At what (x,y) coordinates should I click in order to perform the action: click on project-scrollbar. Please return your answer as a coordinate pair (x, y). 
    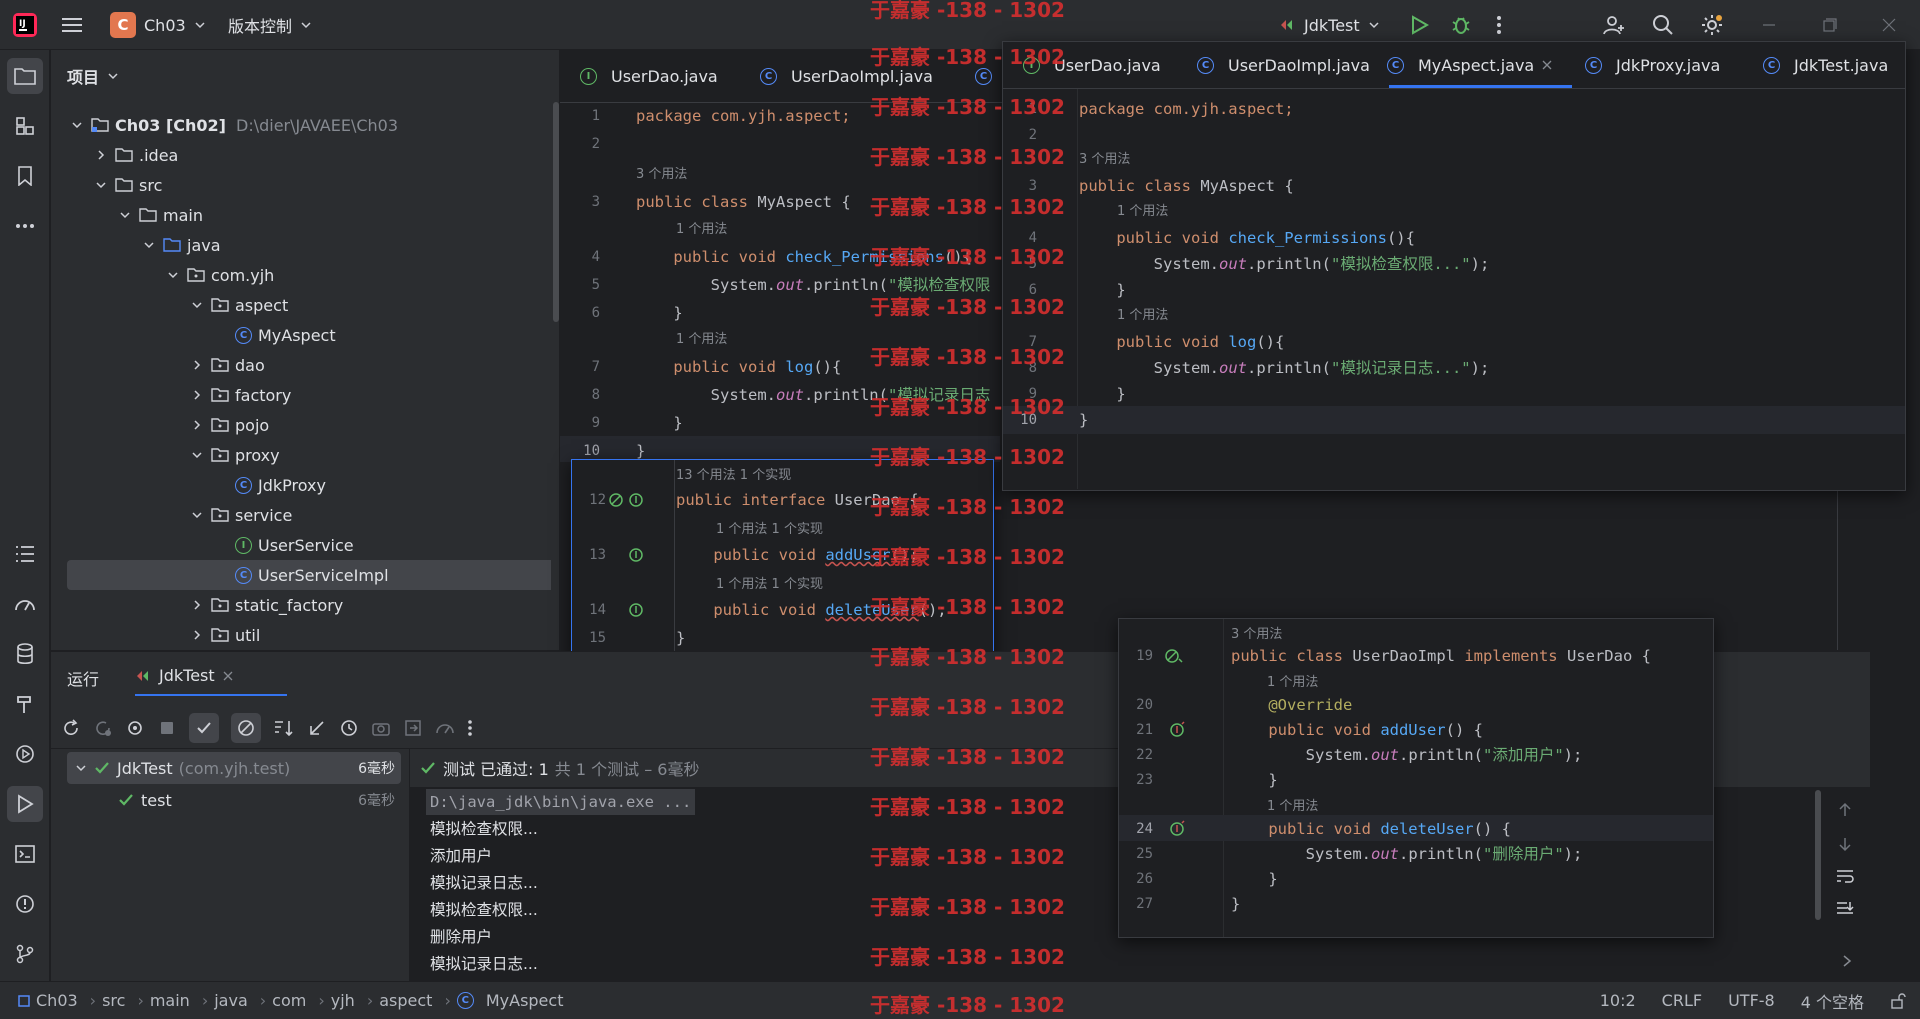
    Looking at the image, I should click on (556, 212).